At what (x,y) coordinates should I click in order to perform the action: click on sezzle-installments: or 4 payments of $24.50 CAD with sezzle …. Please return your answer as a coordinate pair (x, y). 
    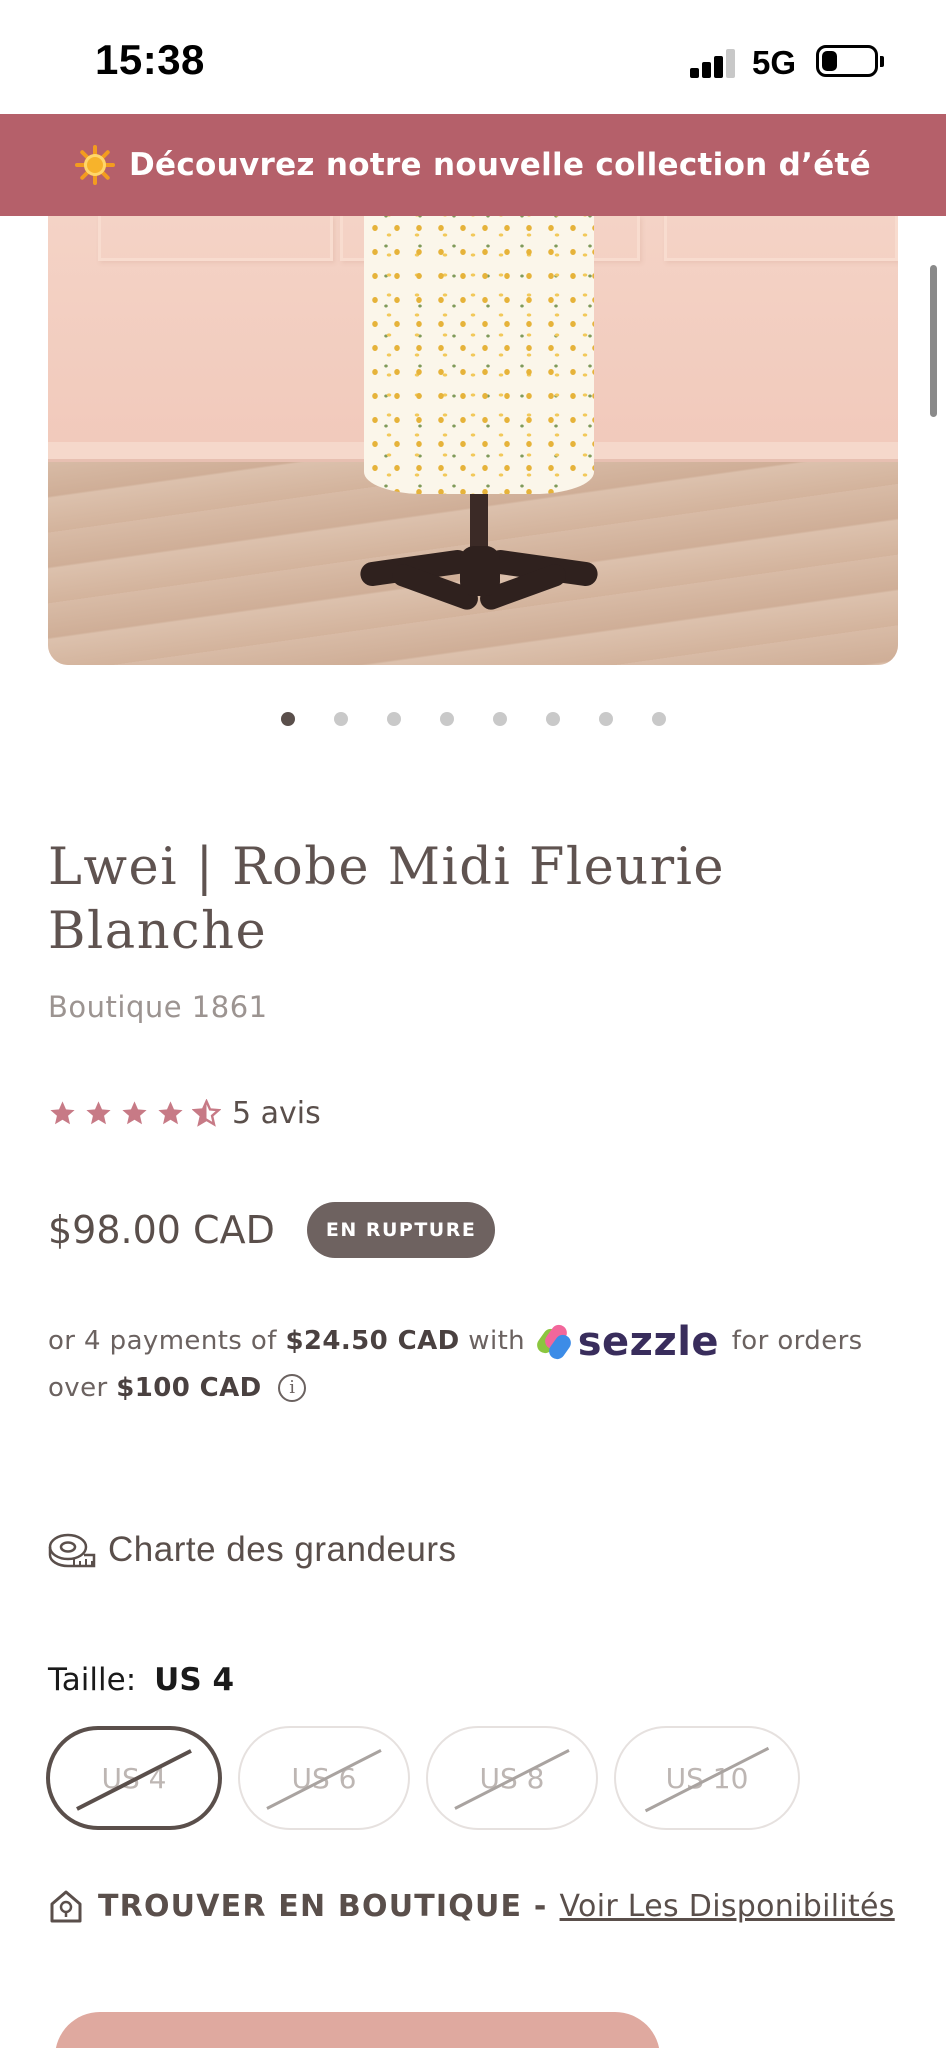
    Looking at the image, I should click on (473, 1364).